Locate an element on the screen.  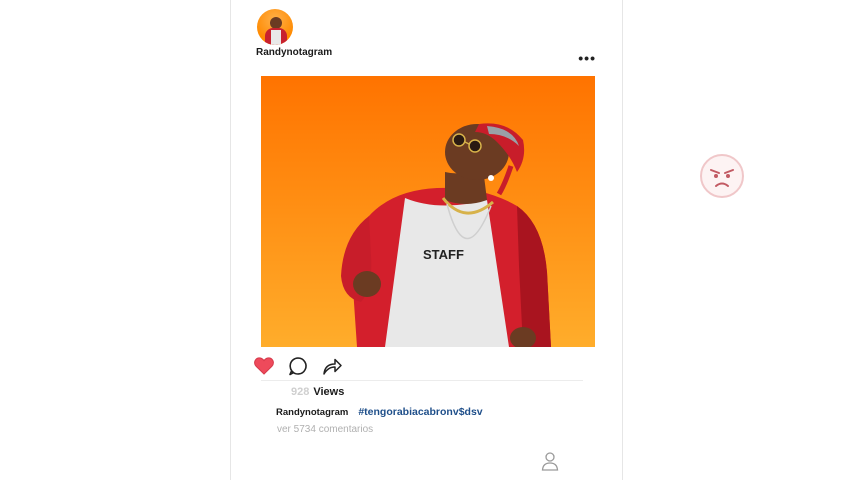
comment-button is located at coordinates (298, 366).